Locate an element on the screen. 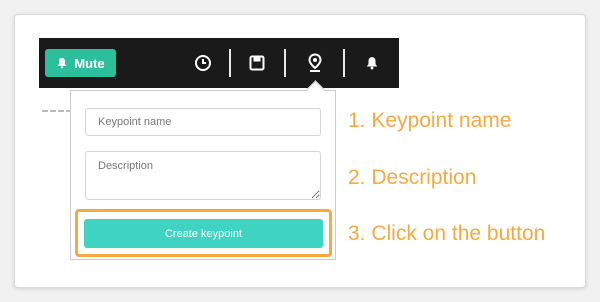 The image size is (600, 302). step-3-label: 3. Click on the button is located at coordinates (447, 233).